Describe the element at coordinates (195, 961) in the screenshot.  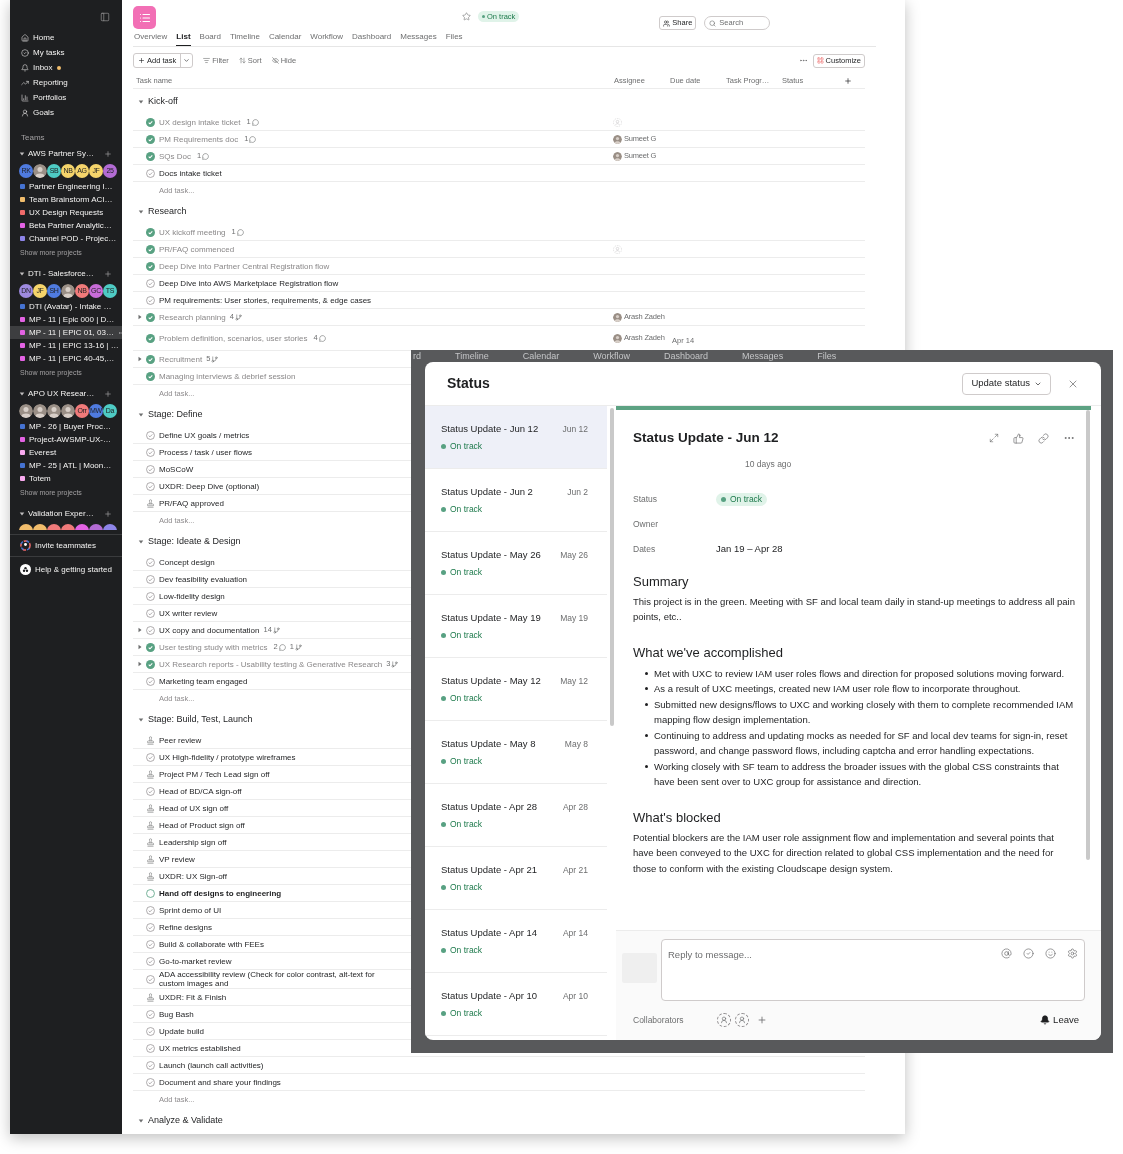
I see `task-name: Go-to-market review` at that location.